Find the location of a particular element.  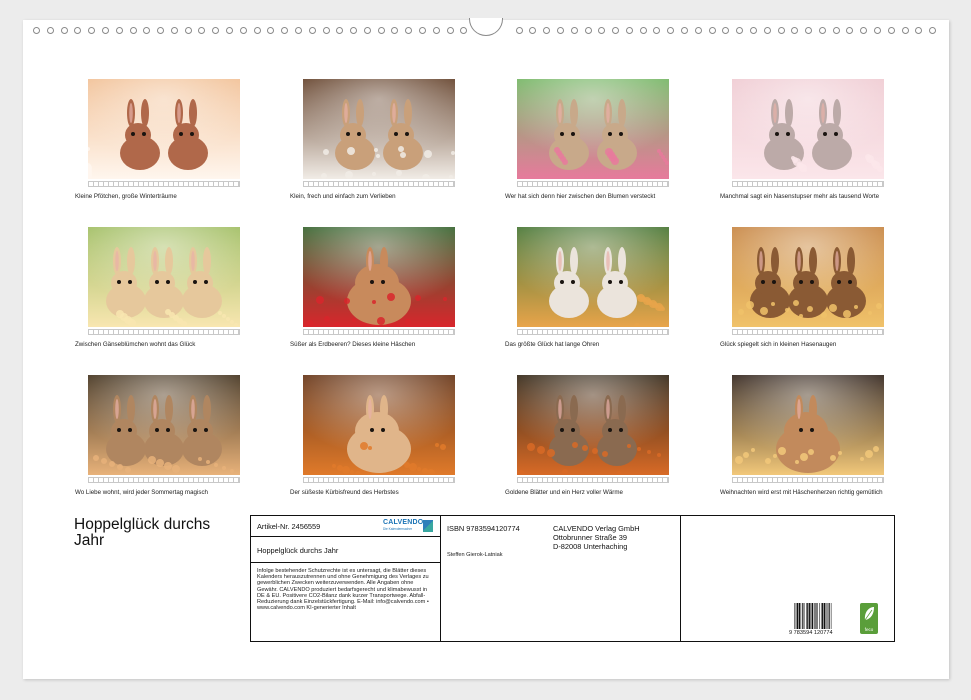

barcode is located at coordinates (813, 616).